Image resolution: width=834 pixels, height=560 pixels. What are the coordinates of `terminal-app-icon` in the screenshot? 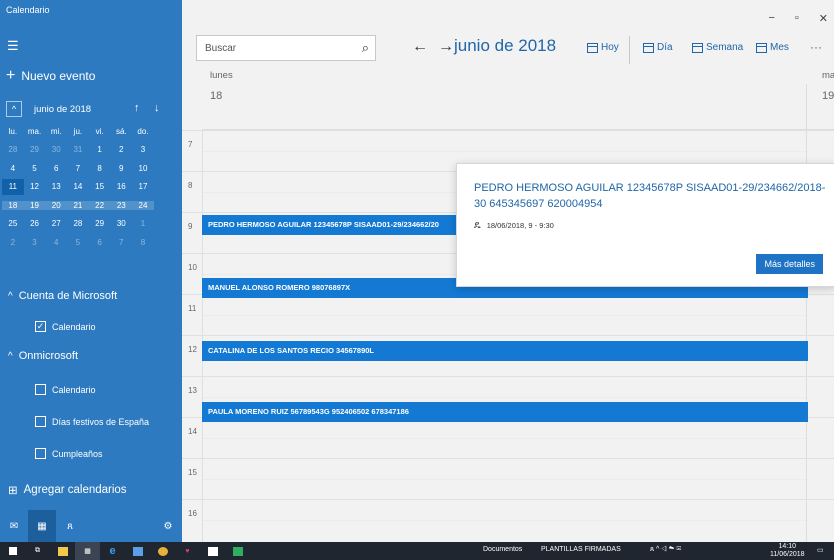 It's located at (212, 551).